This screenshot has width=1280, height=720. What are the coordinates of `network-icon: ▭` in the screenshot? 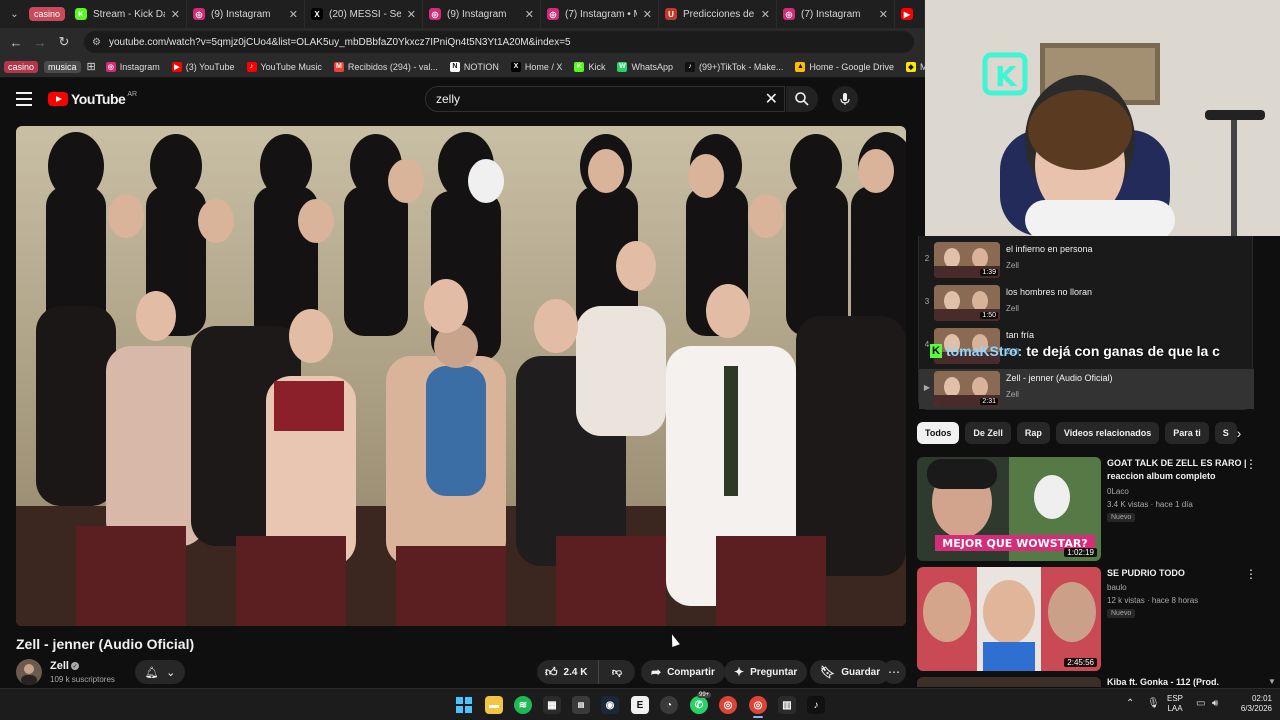 It's located at (1200, 703).